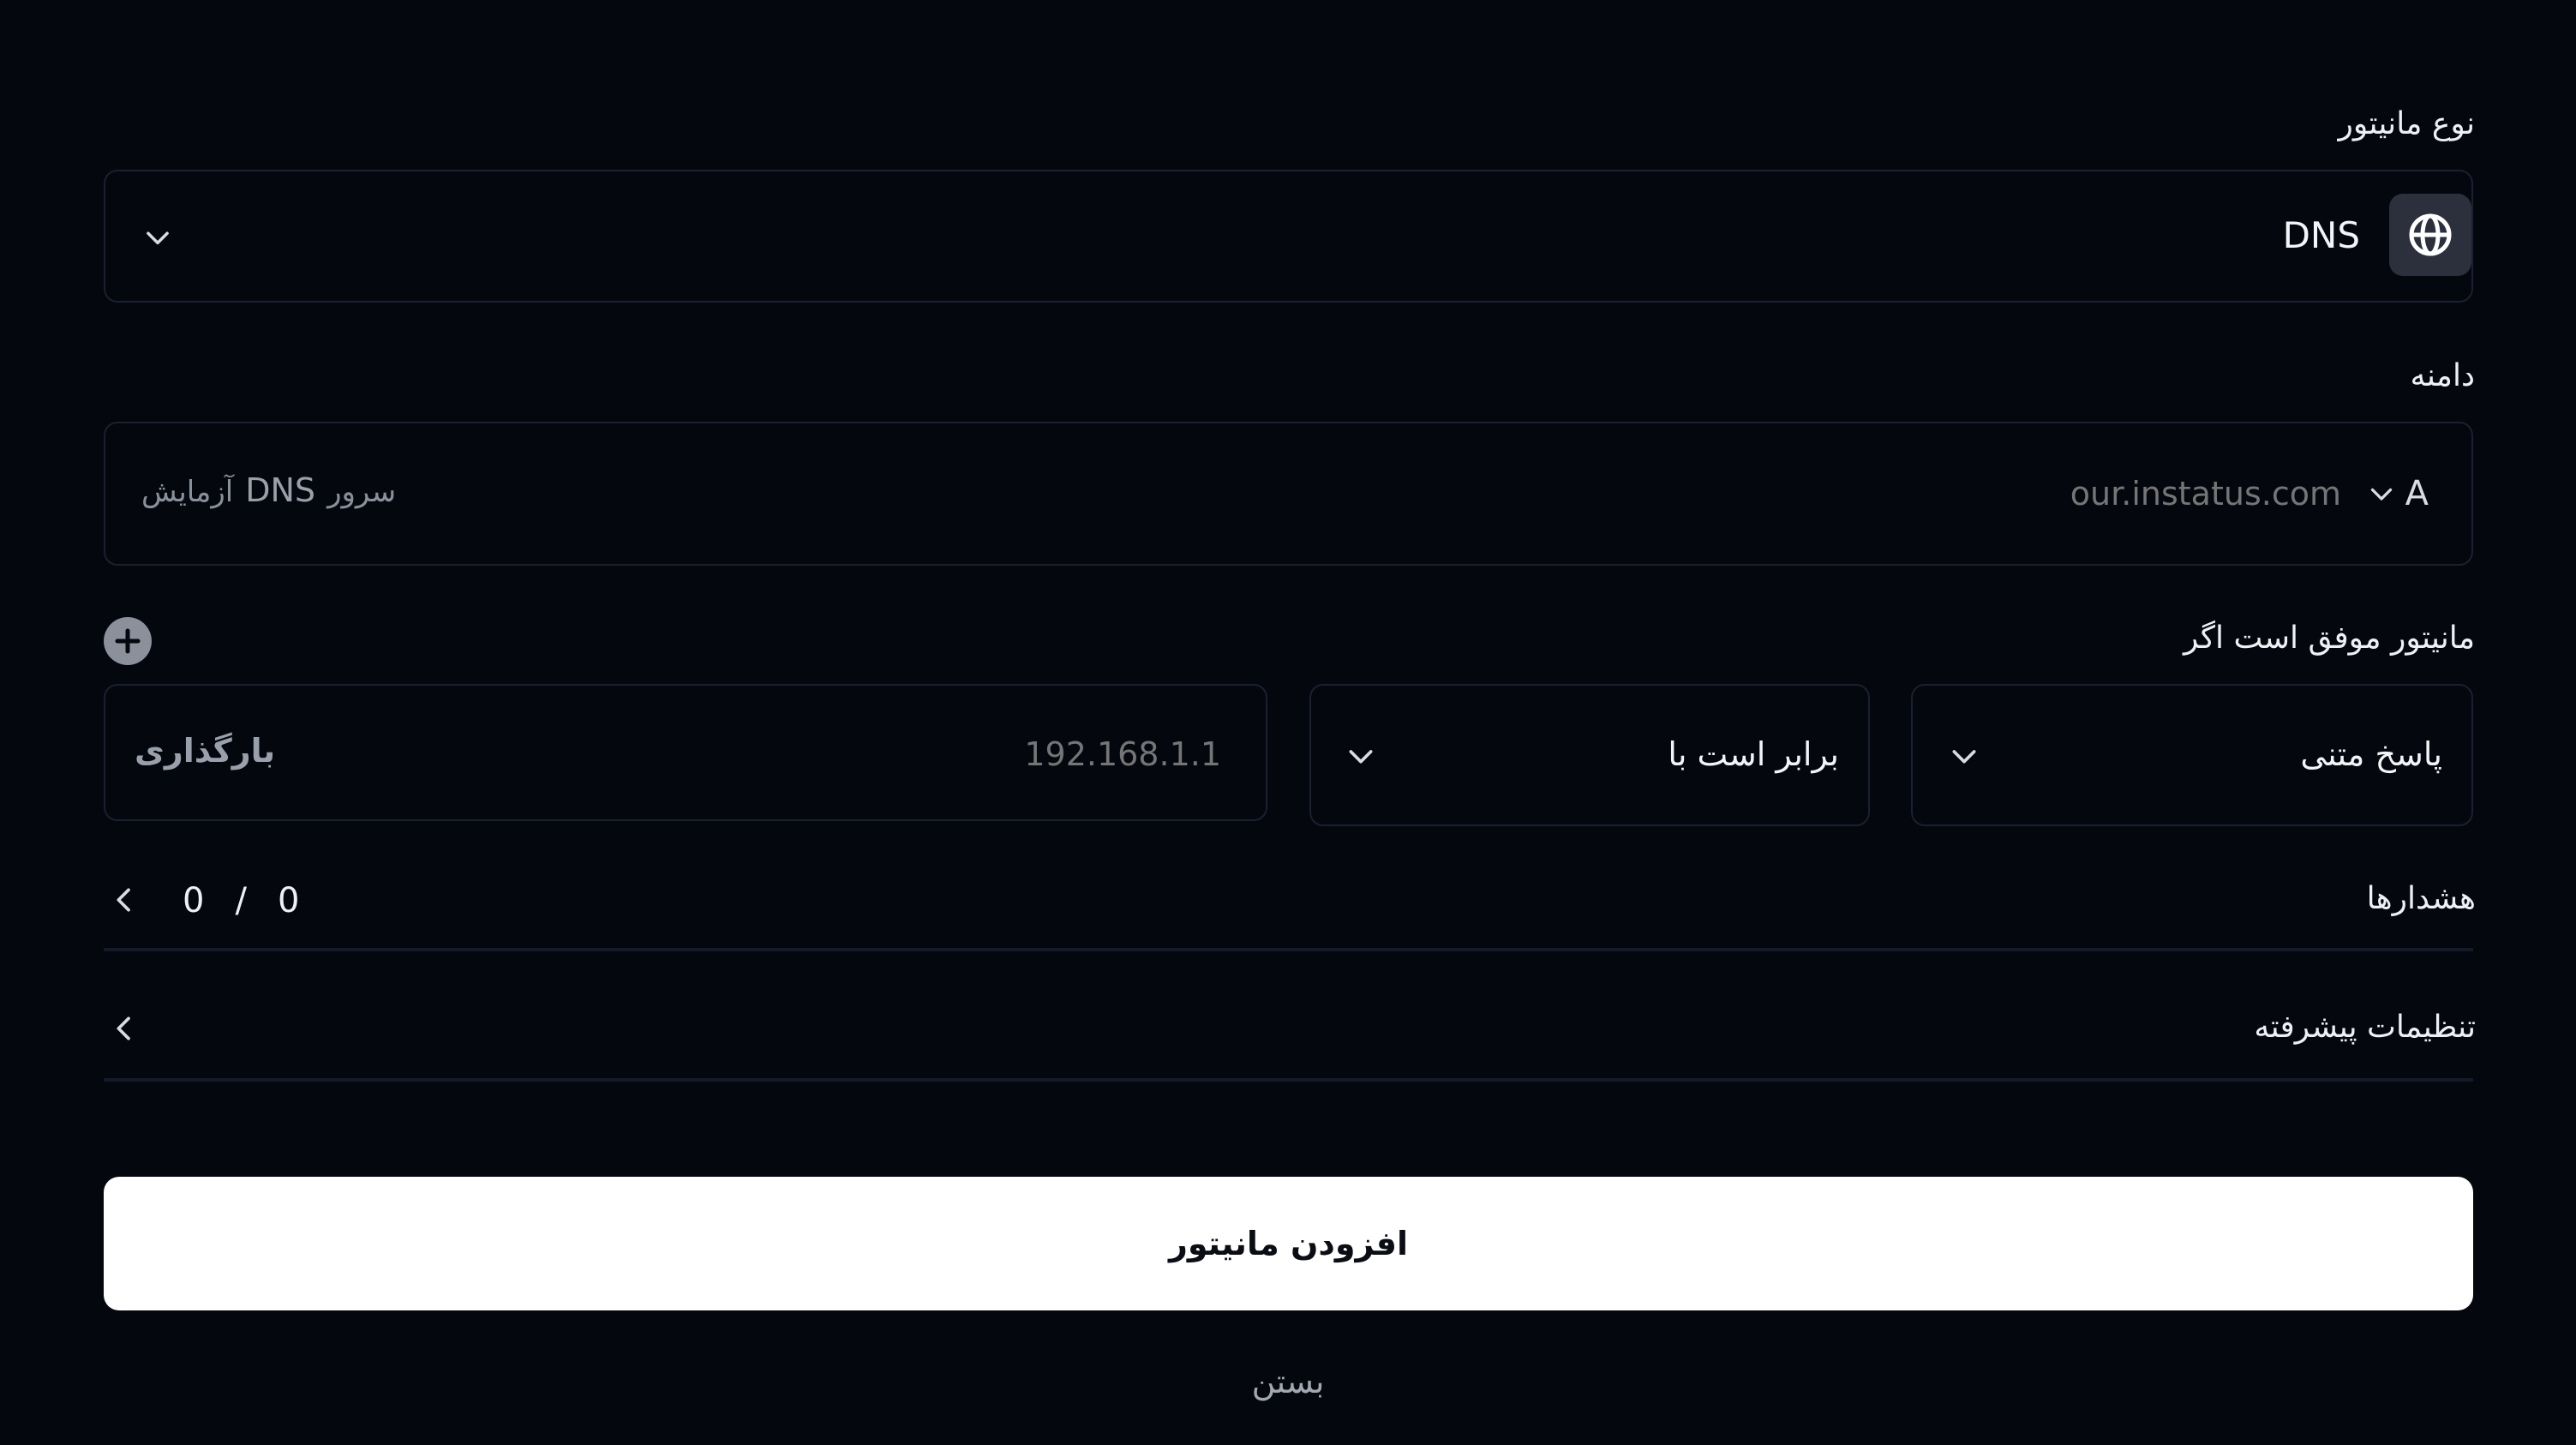 The width and height of the screenshot is (2576, 1445). I want to click on monitor-type-value: DNS, so click(2321, 235).